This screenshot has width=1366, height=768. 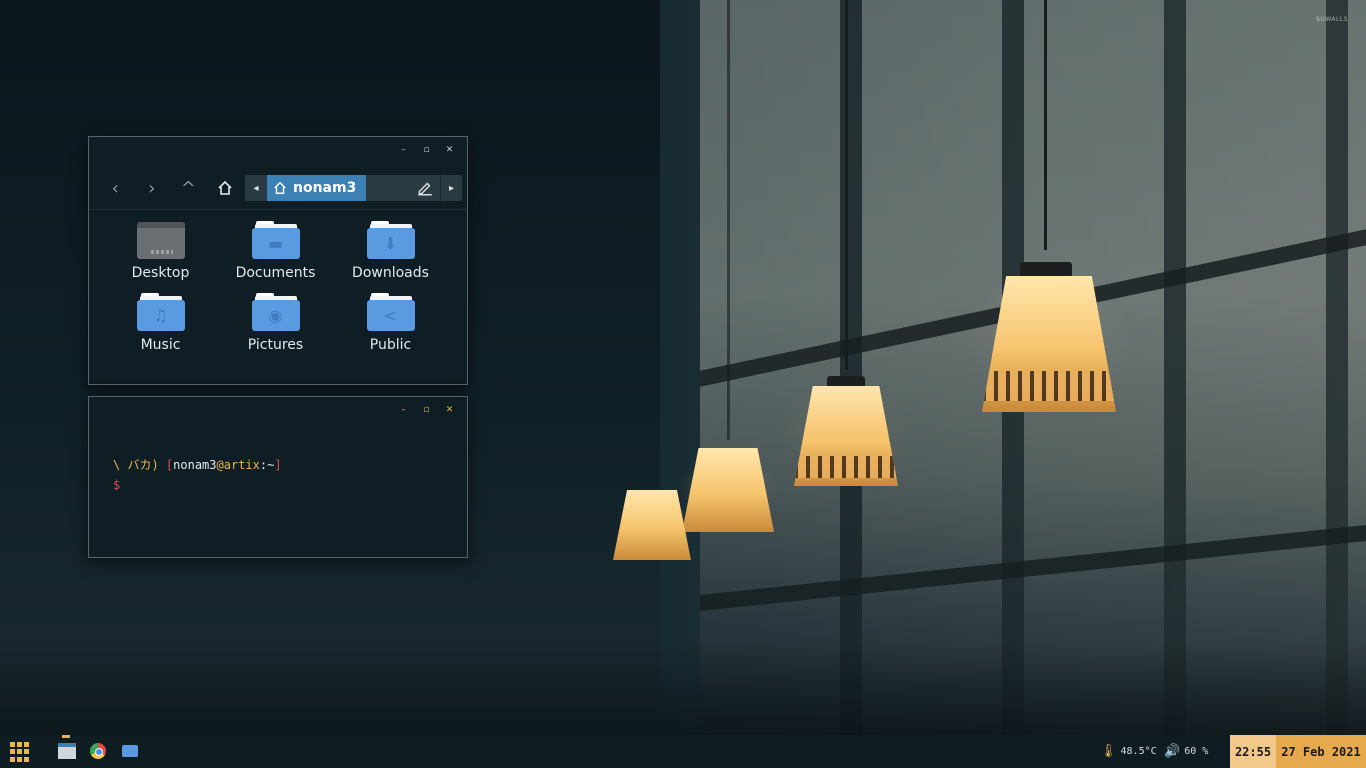 I want to click on prompt-prefix: \ バカ), so click(x=136, y=465).